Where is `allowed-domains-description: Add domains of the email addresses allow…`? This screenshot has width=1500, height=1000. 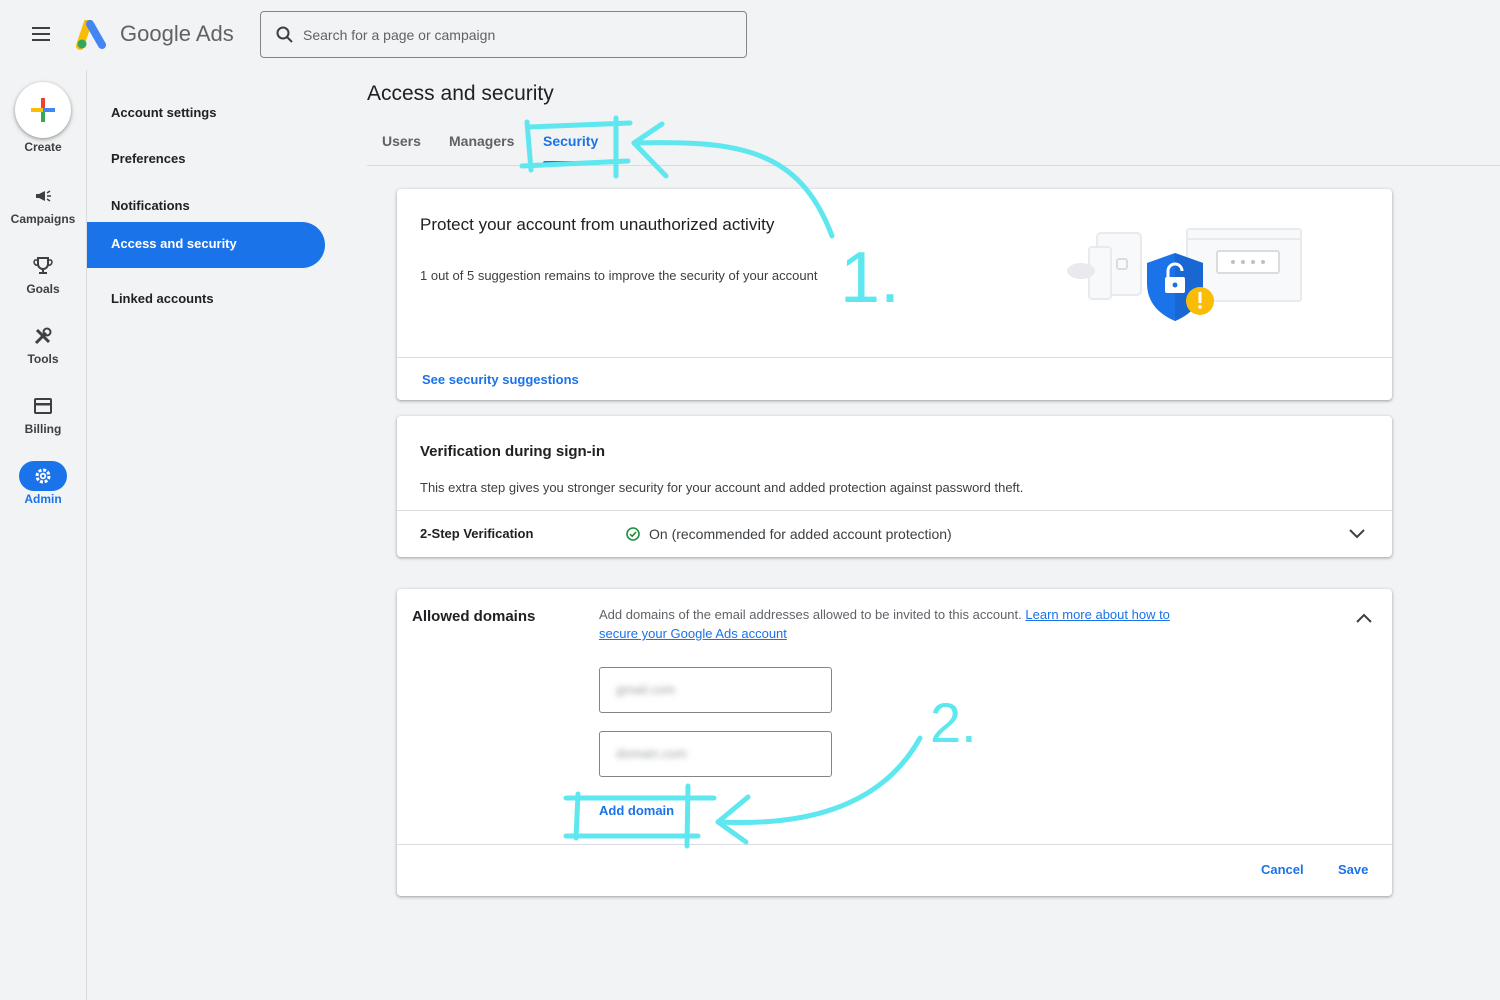 allowed-domains-description: Add domains of the email addresses allow… is located at coordinates (919, 624).